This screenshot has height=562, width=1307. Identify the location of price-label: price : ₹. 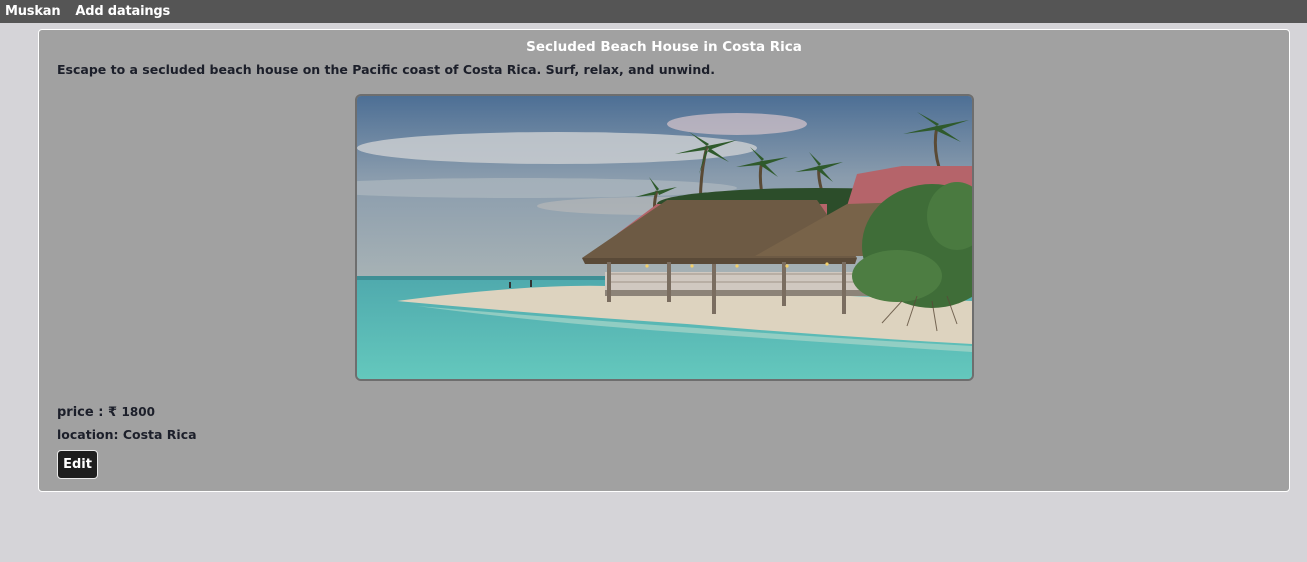
(87, 412).